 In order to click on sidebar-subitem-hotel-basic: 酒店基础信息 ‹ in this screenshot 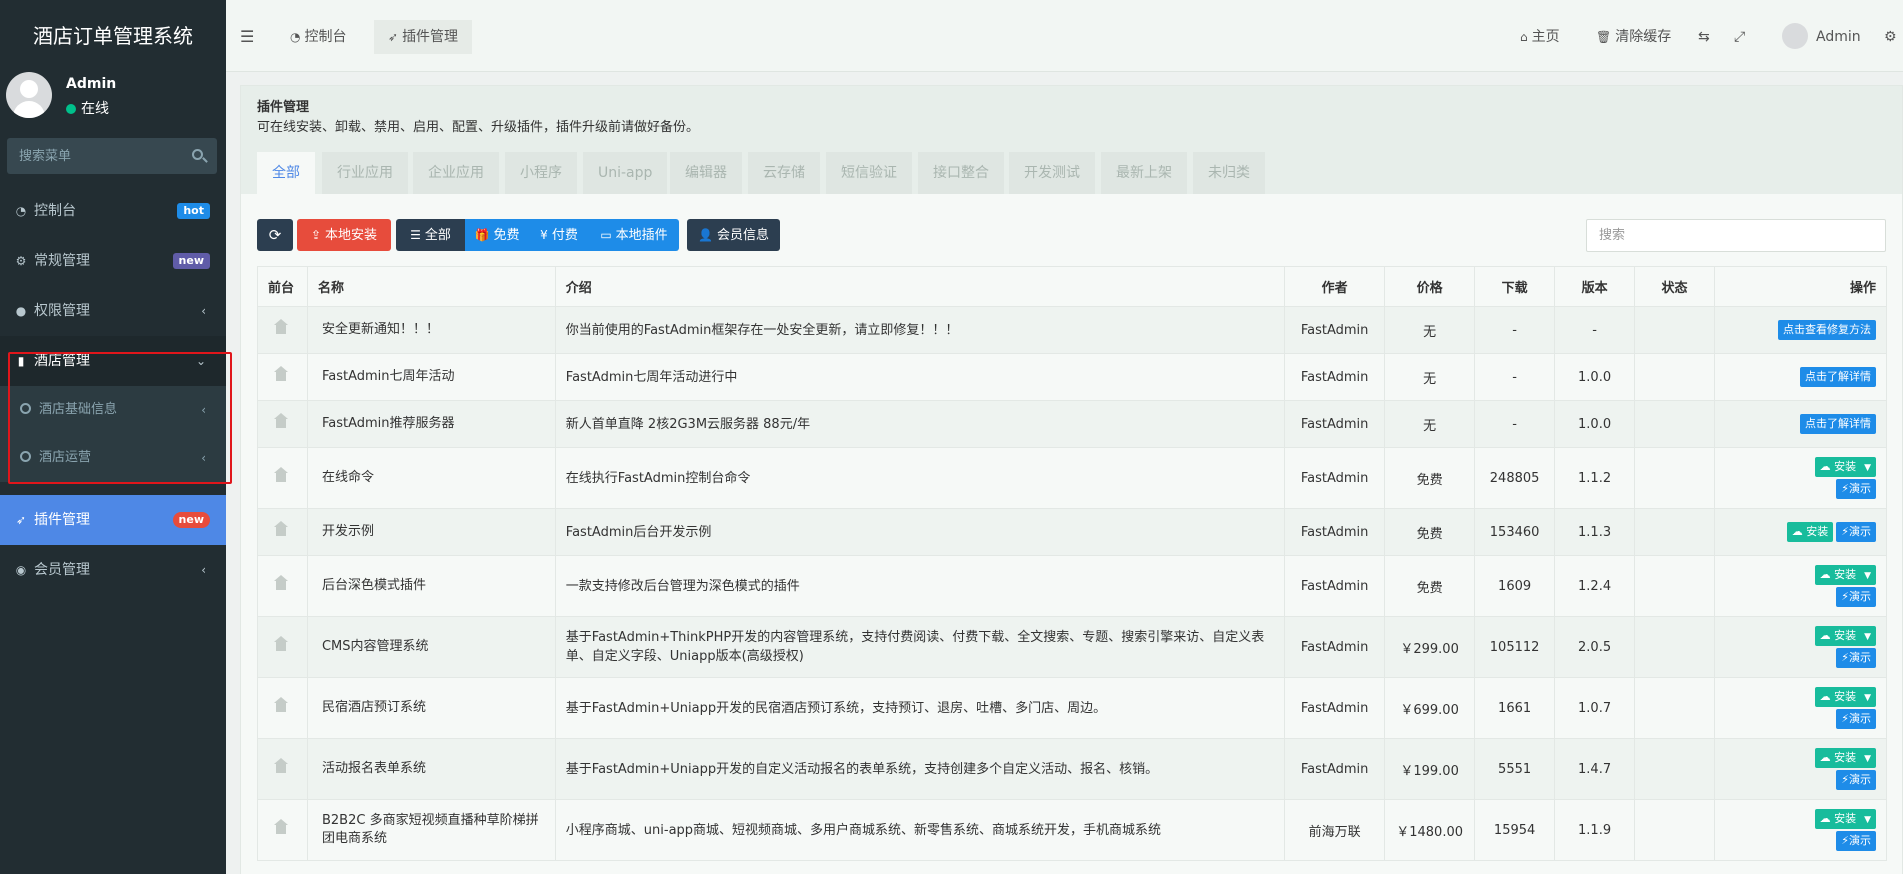, I will do `click(113, 410)`.